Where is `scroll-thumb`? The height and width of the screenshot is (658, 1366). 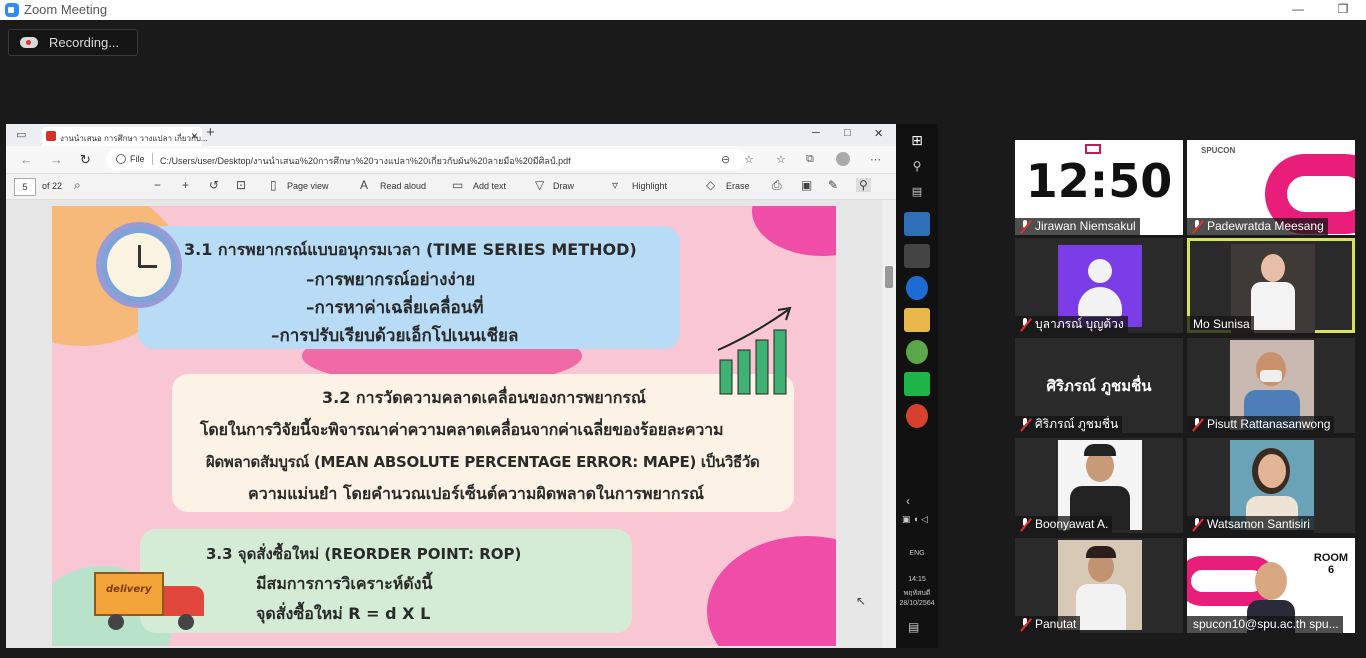 scroll-thumb is located at coordinates (889, 277).